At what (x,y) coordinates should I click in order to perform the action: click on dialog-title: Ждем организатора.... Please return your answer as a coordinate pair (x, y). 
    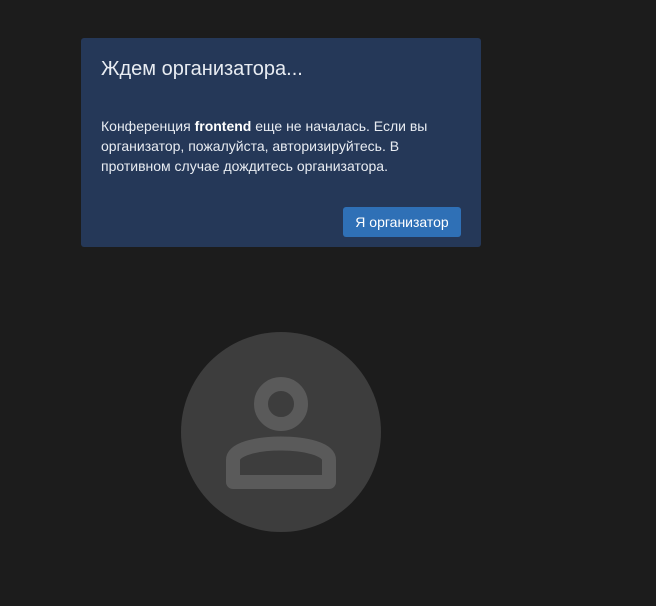
    Looking at the image, I should click on (202, 69).